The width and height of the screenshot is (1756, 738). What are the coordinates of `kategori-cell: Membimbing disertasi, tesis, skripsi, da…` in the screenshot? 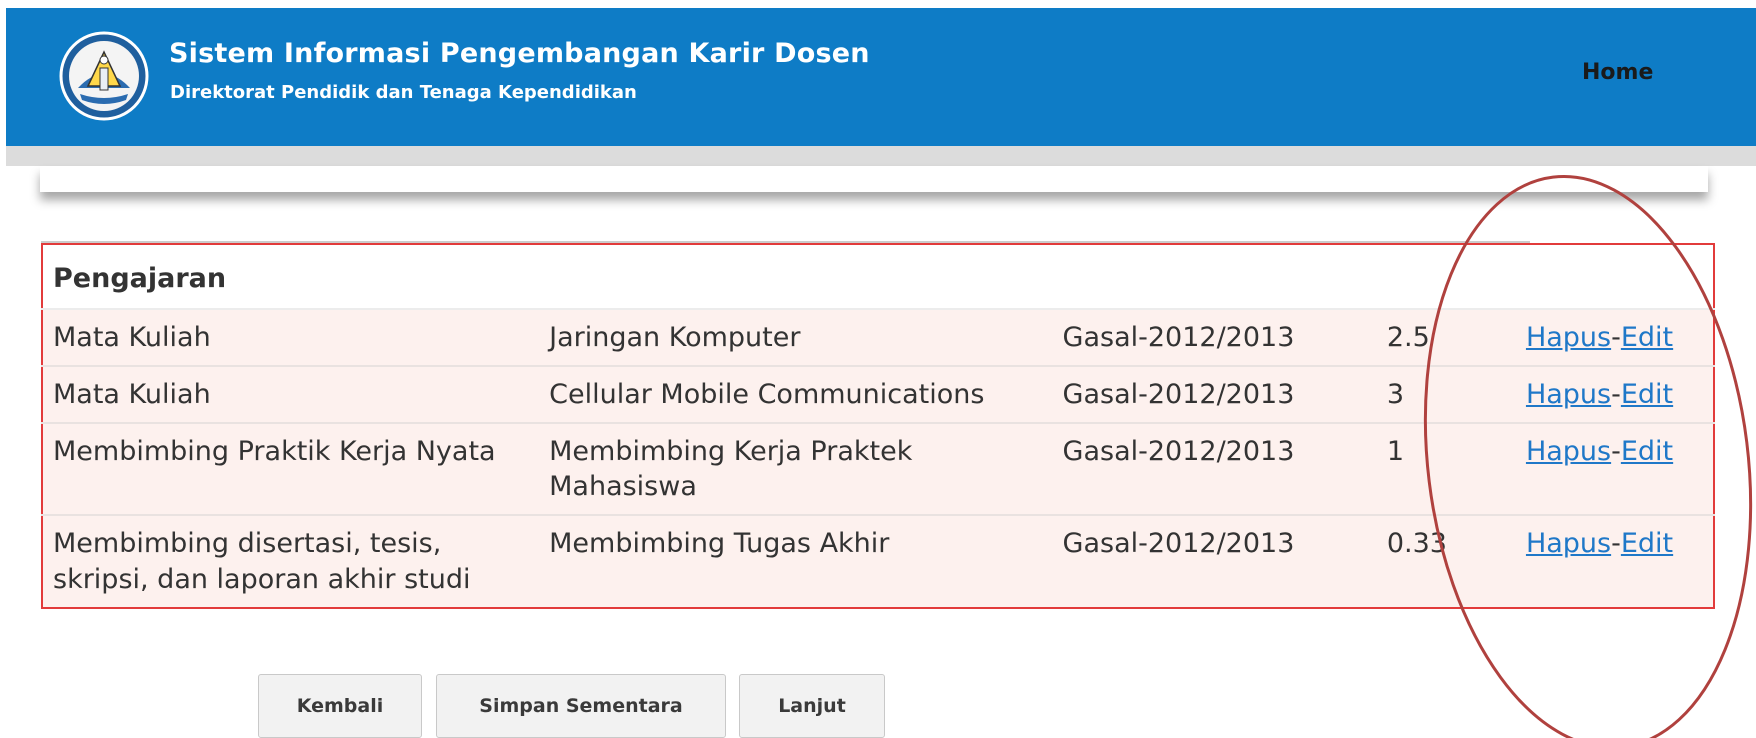 It's located at (291, 561).